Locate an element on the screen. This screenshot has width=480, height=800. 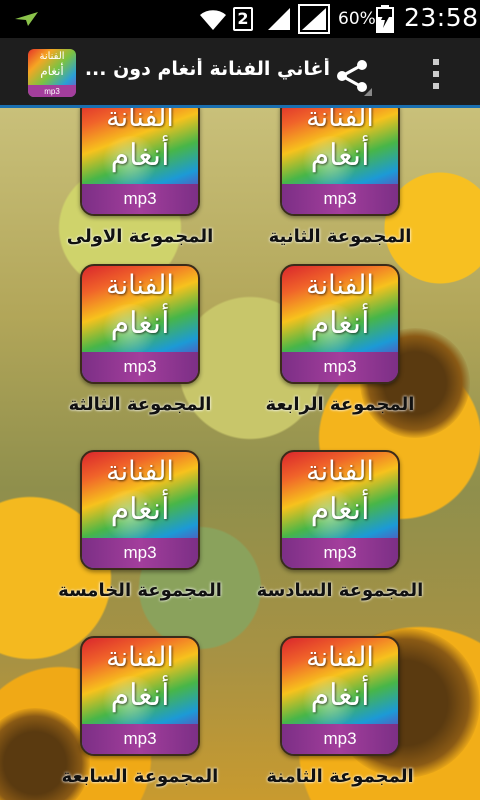
clock: 23:58 is located at coordinates (441, 17).